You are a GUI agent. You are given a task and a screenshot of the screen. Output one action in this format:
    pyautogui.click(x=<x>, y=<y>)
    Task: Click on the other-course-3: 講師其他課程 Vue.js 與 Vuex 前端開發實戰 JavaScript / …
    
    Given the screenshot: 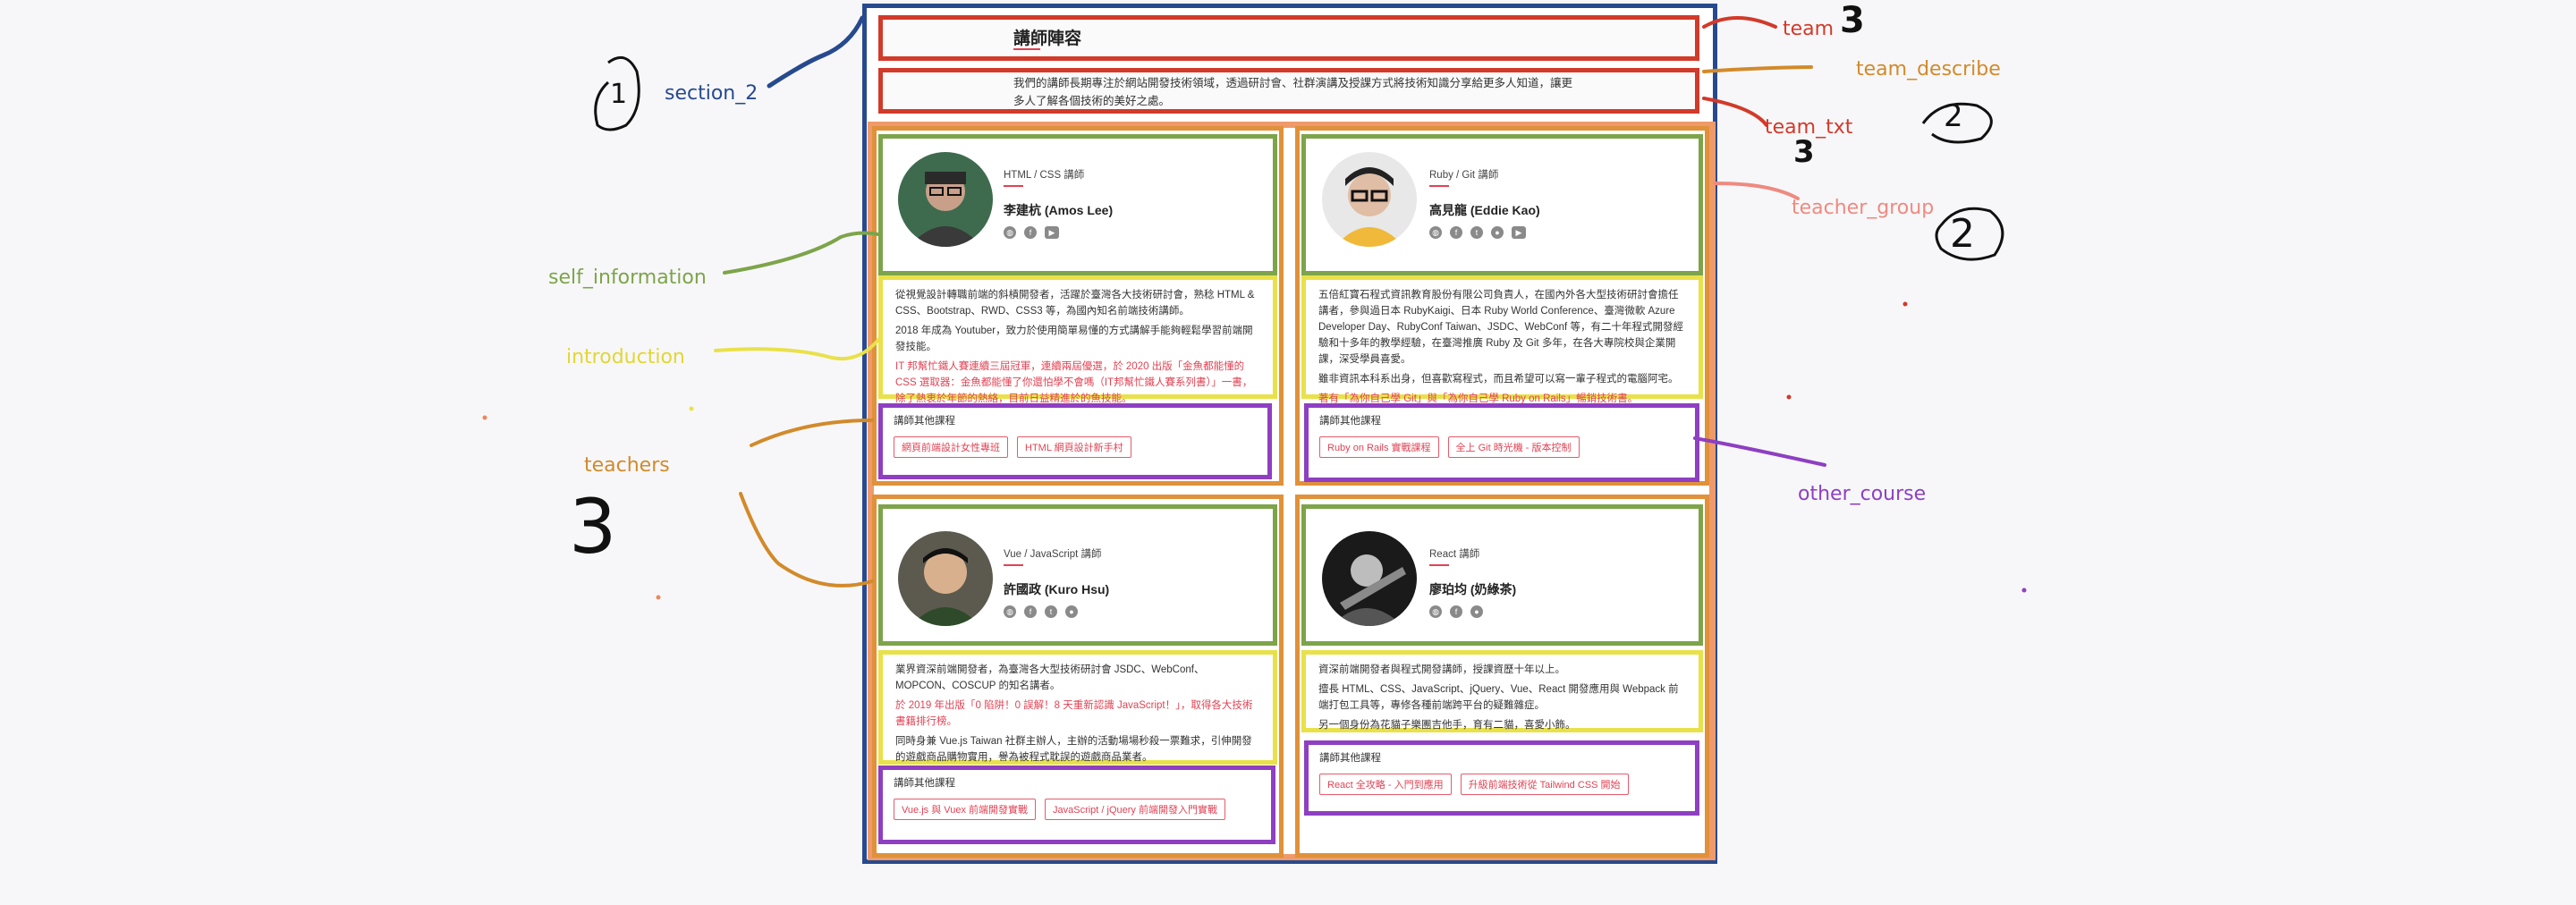 What is the action you would take?
    pyautogui.click(x=1076, y=805)
    